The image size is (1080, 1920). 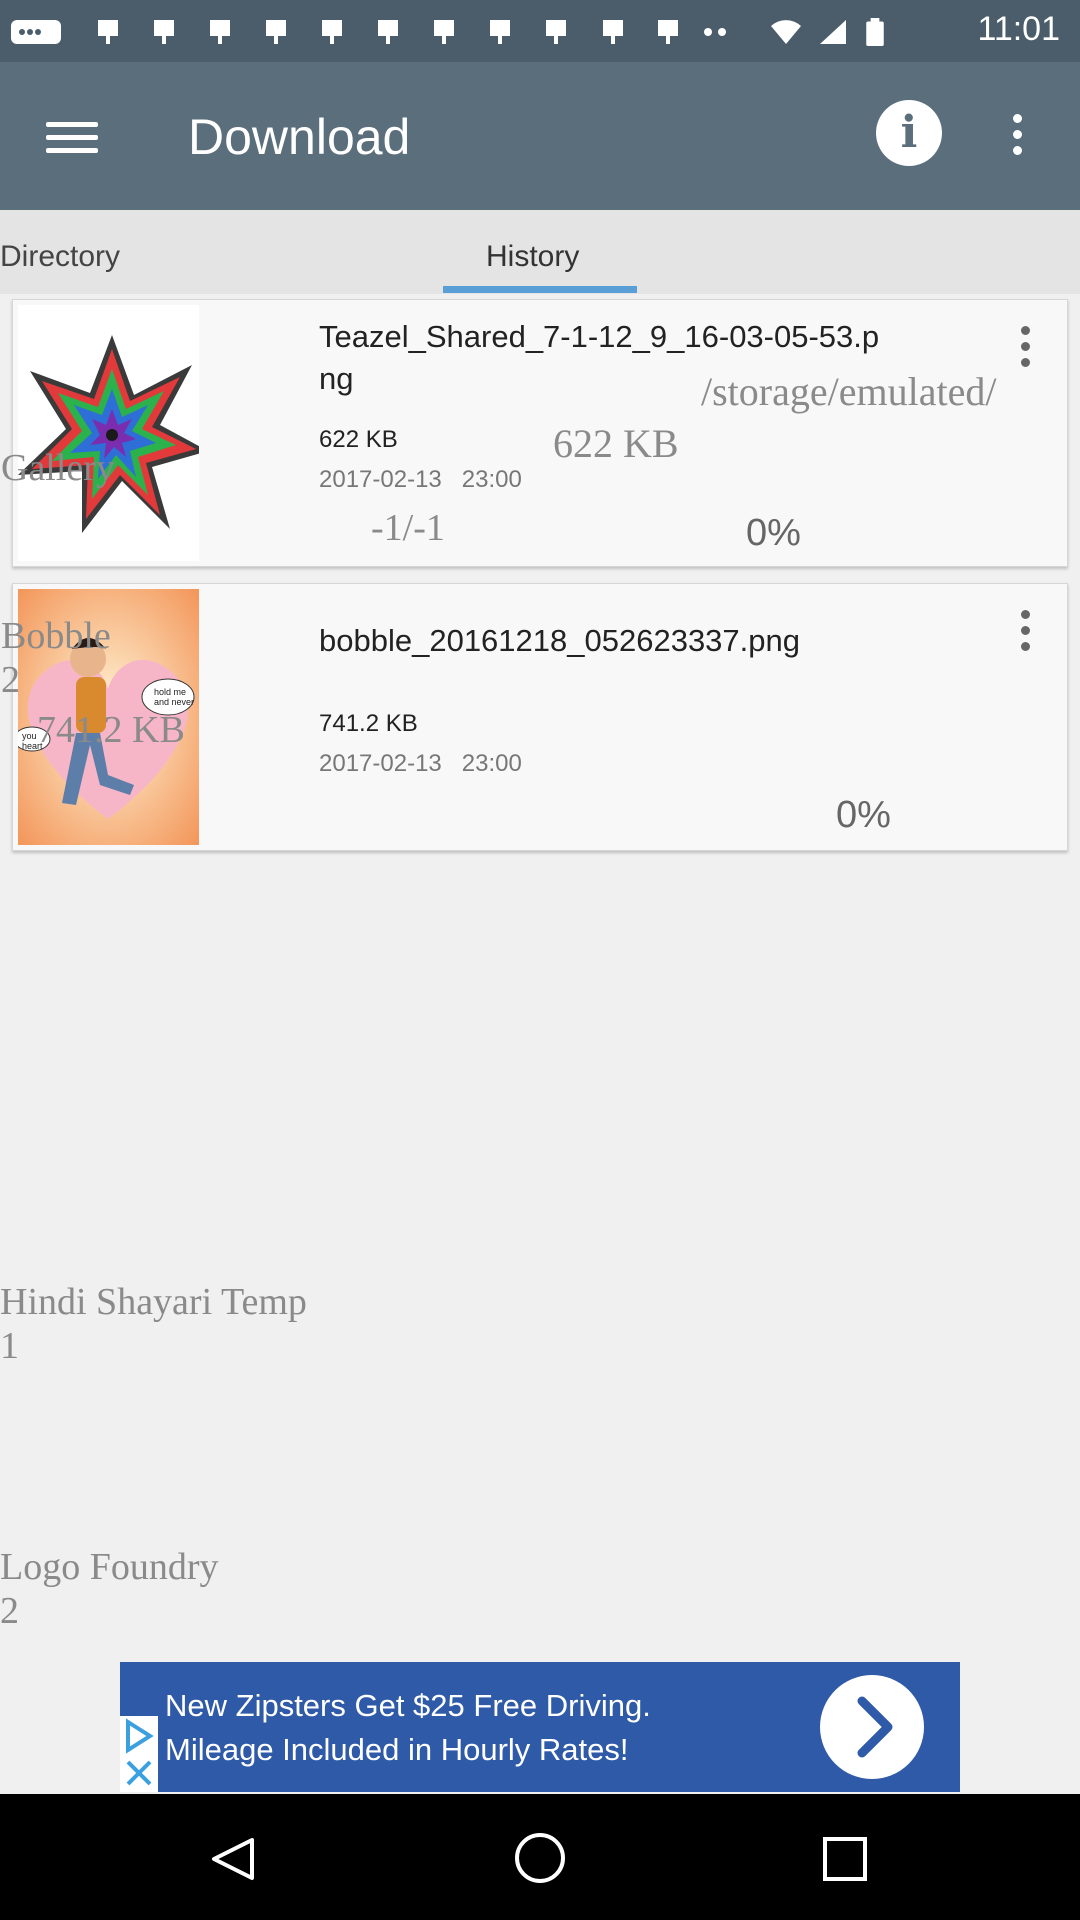 What do you see at coordinates (1018, 138) in the screenshot?
I see `overflow-menu-icon` at bounding box center [1018, 138].